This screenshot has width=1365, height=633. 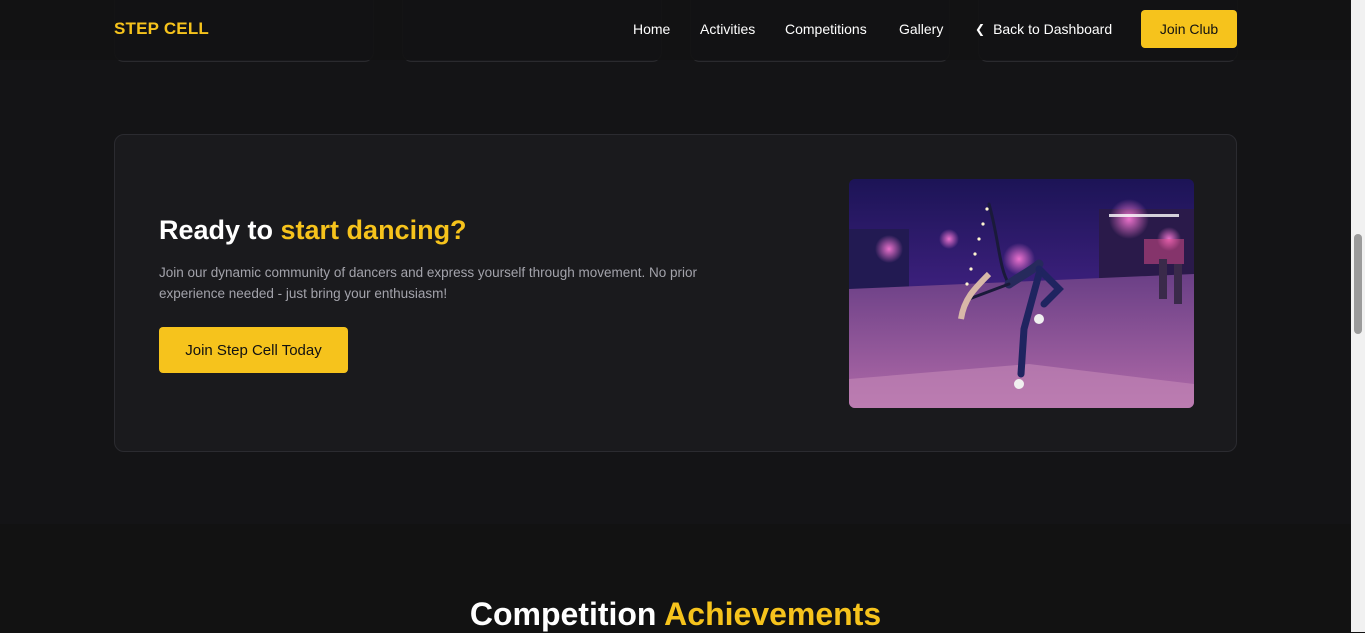 I want to click on chevron-left-icon: ❮, so click(x=980, y=29).